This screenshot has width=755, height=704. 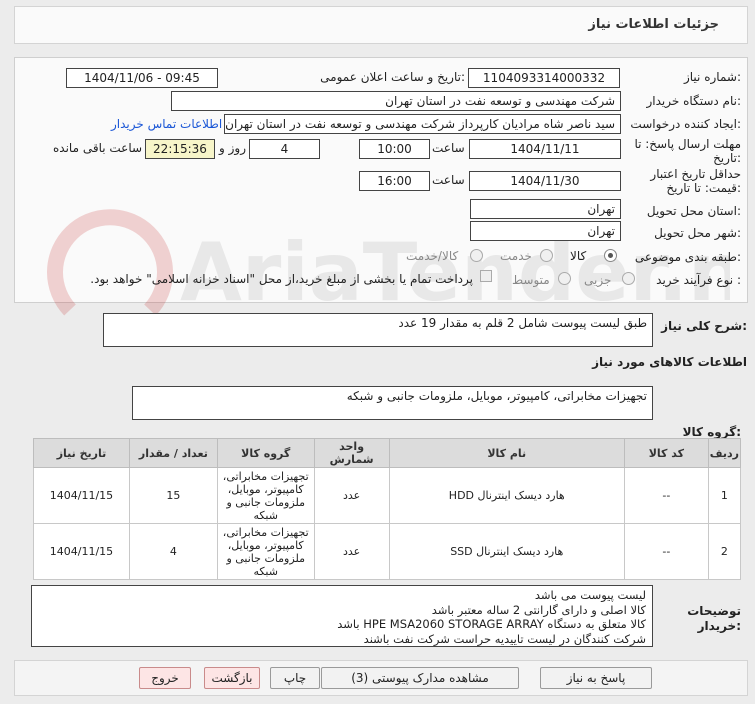 I want to click on category-option-goods-service: کالا/خدمت, so click(x=432, y=256).